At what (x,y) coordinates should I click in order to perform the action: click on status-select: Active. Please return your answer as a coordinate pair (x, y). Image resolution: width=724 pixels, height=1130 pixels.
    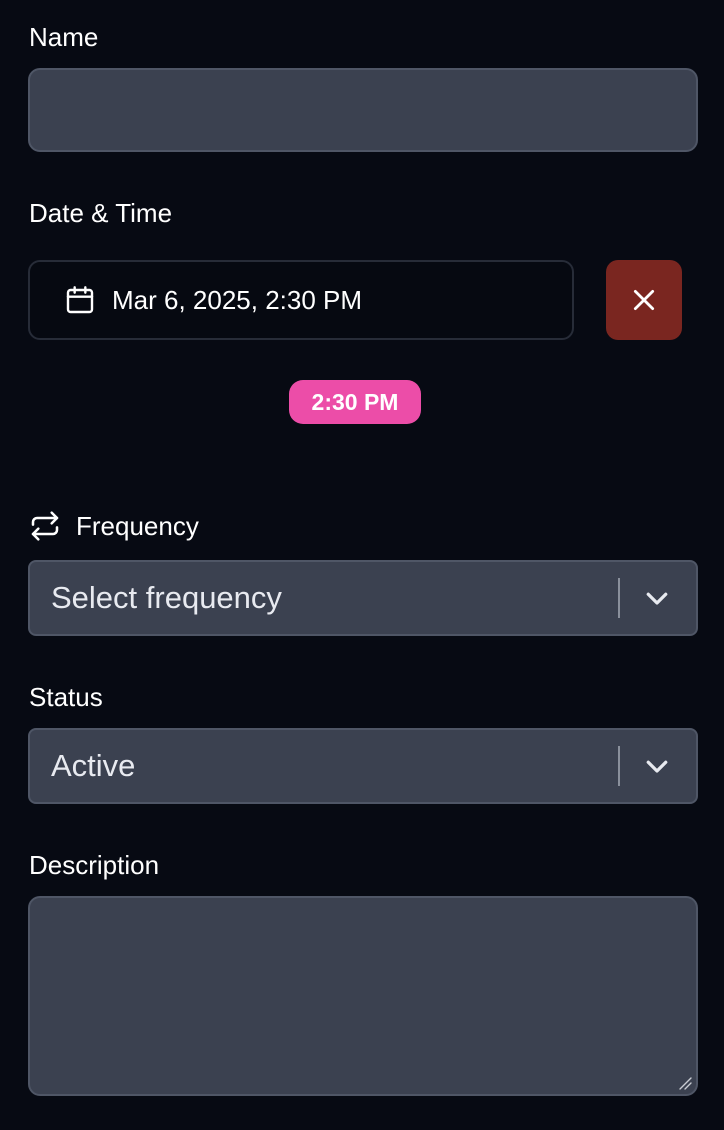
    Looking at the image, I should click on (363, 766).